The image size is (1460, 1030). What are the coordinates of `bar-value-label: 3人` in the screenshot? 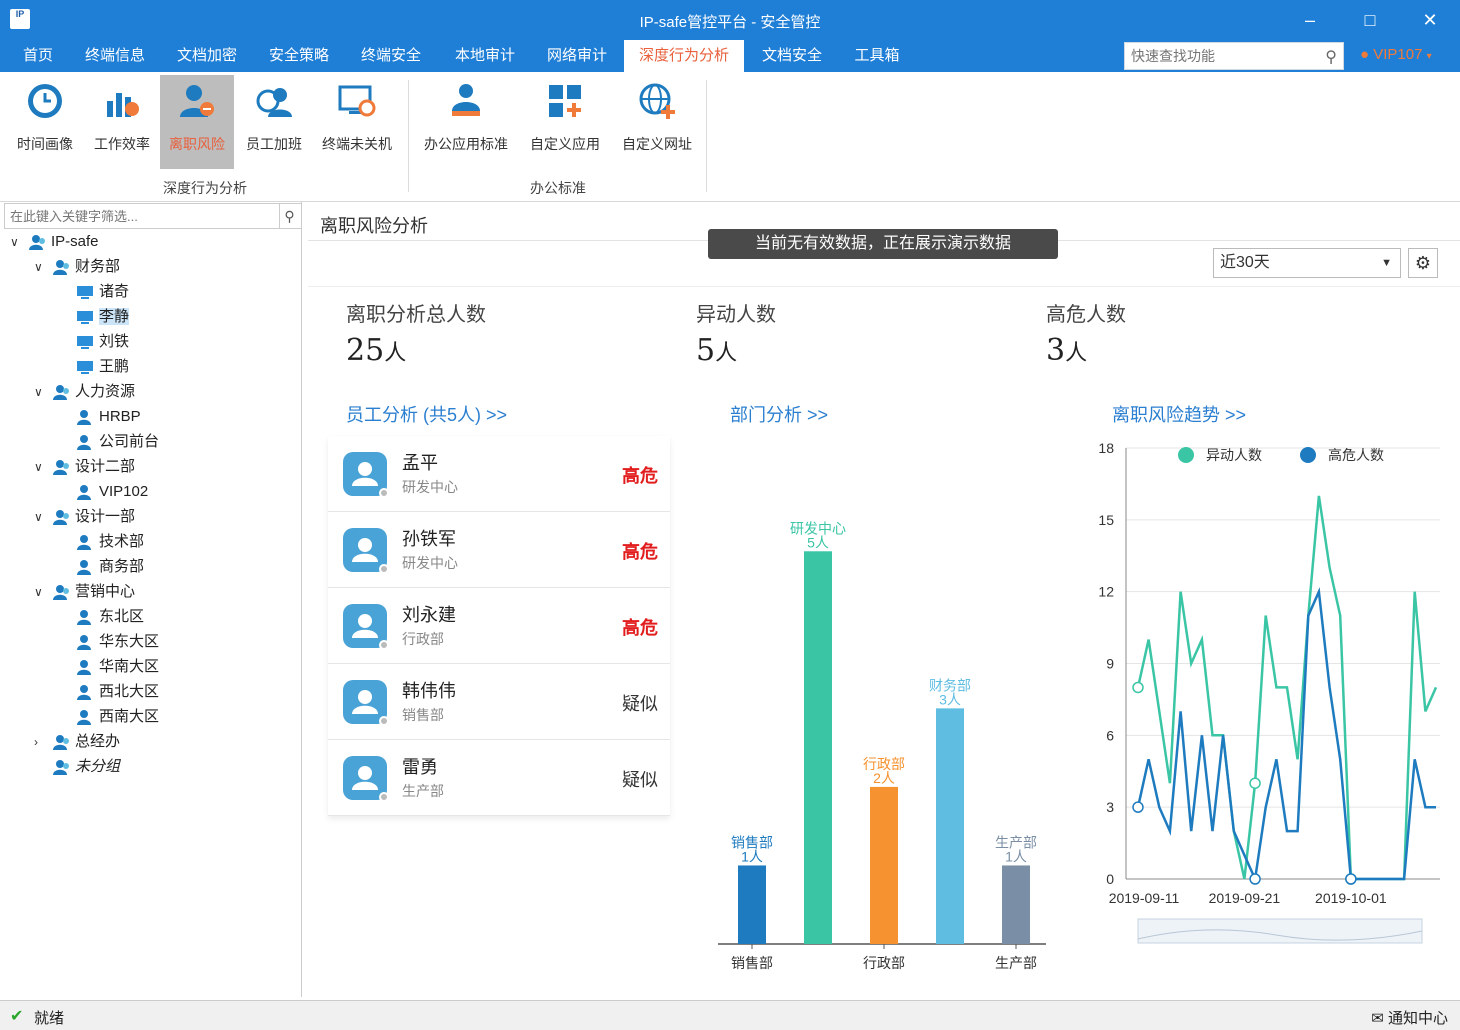 It's located at (950, 699).